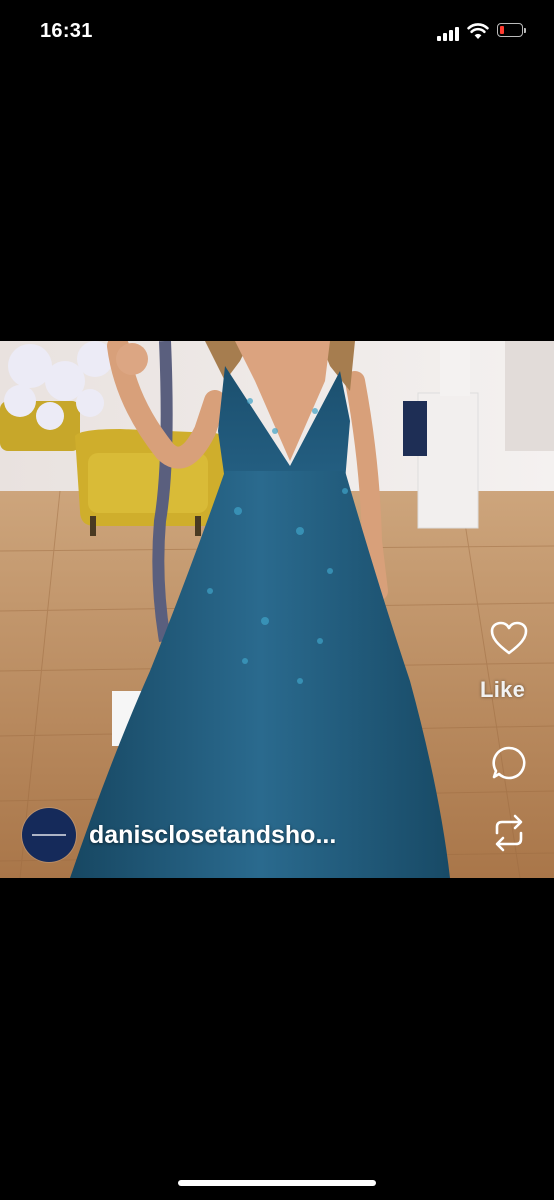 Image resolution: width=554 pixels, height=1200 pixels. I want to click on like-label: Like, so click(503, 689).